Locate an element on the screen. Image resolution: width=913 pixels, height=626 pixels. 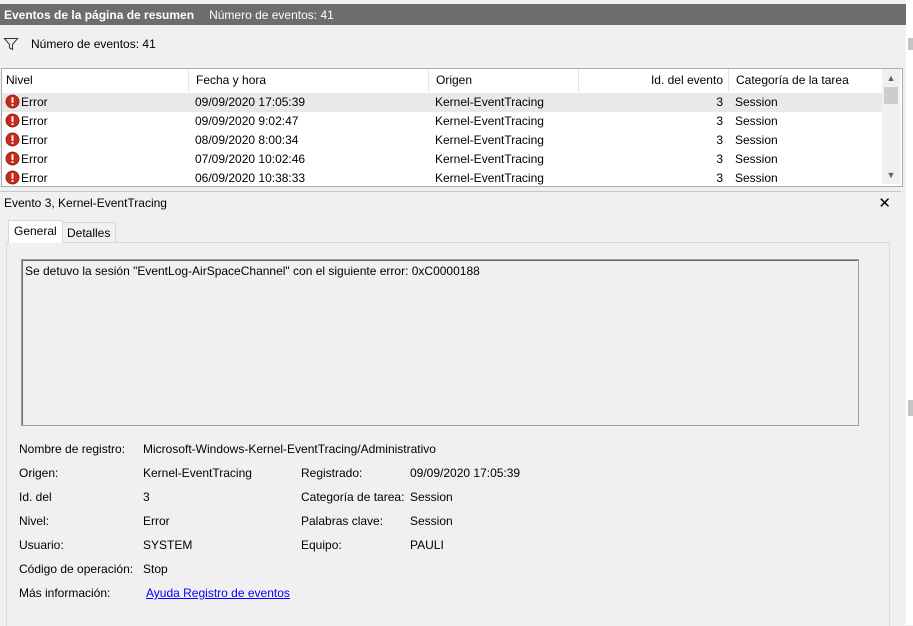
keywords-value: Session is located at coordinates (431, 521).